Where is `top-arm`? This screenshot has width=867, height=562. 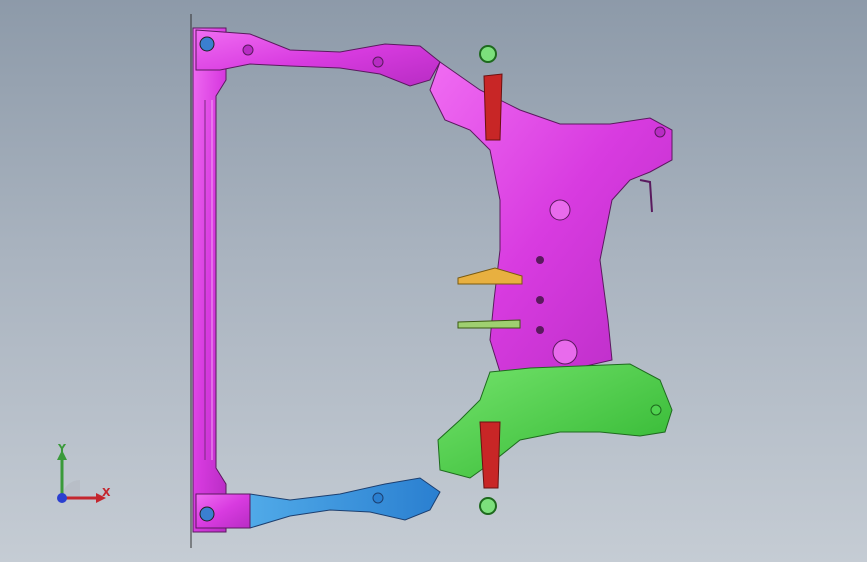
top-arm is located at coordinates (318, 58).